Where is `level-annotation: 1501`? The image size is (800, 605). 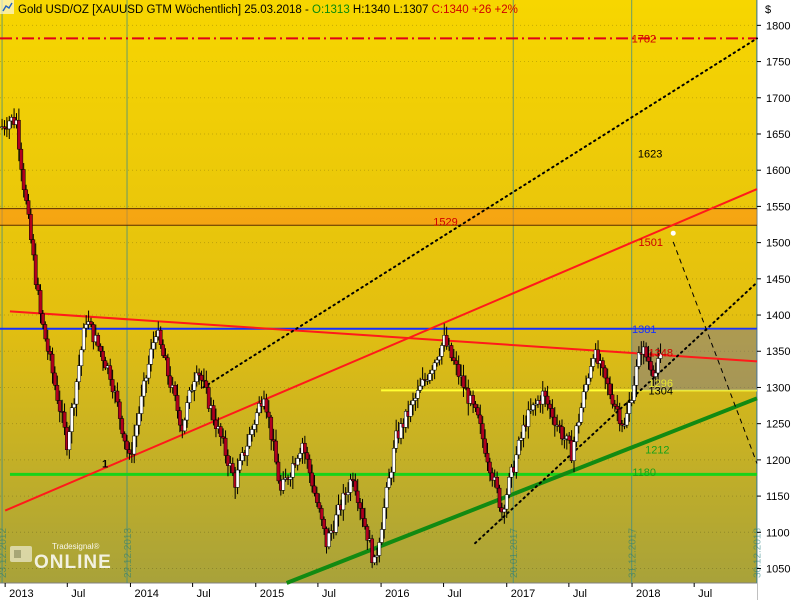 level-annotation: 1501 is located at coordinates (651, 243).